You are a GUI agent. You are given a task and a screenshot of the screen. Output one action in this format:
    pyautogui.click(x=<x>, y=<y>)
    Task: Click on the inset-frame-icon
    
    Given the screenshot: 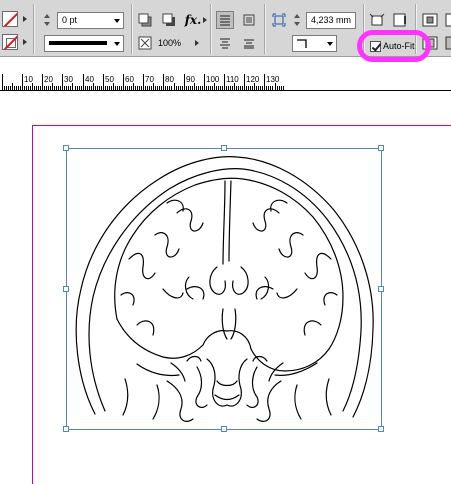 What is the action you would take?
    pyautogui.click(x=279, y=20)
    